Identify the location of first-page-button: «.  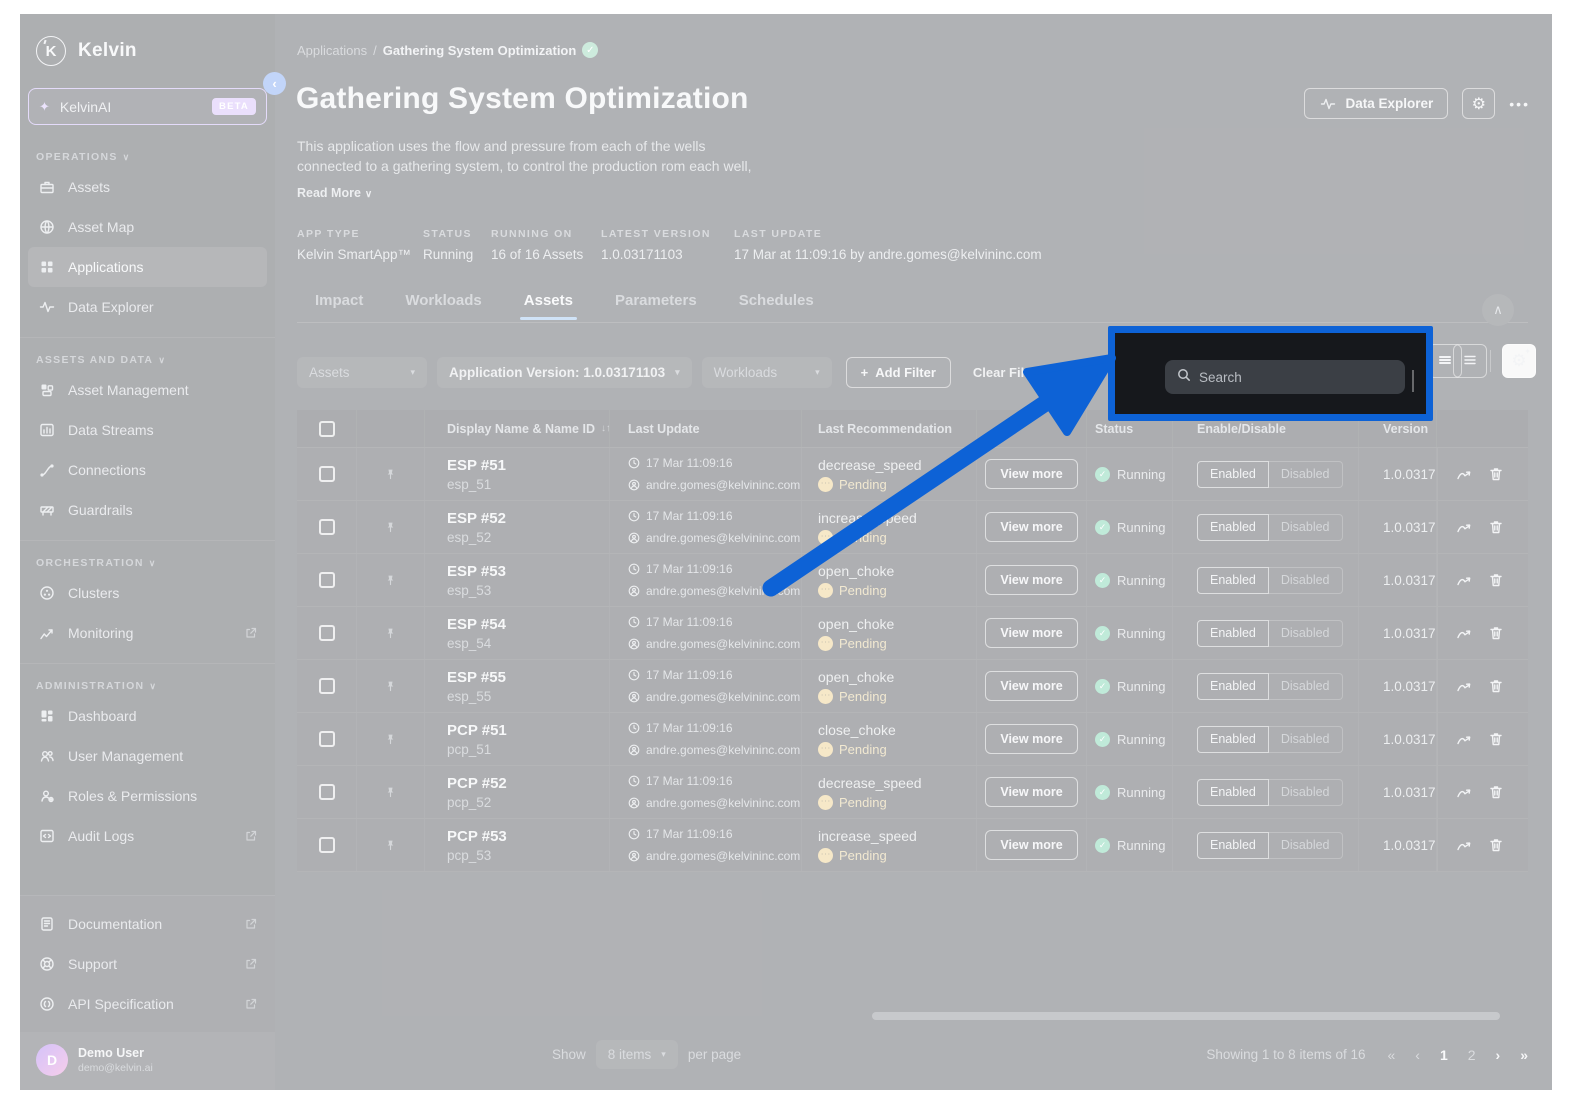
(1391, 1055).